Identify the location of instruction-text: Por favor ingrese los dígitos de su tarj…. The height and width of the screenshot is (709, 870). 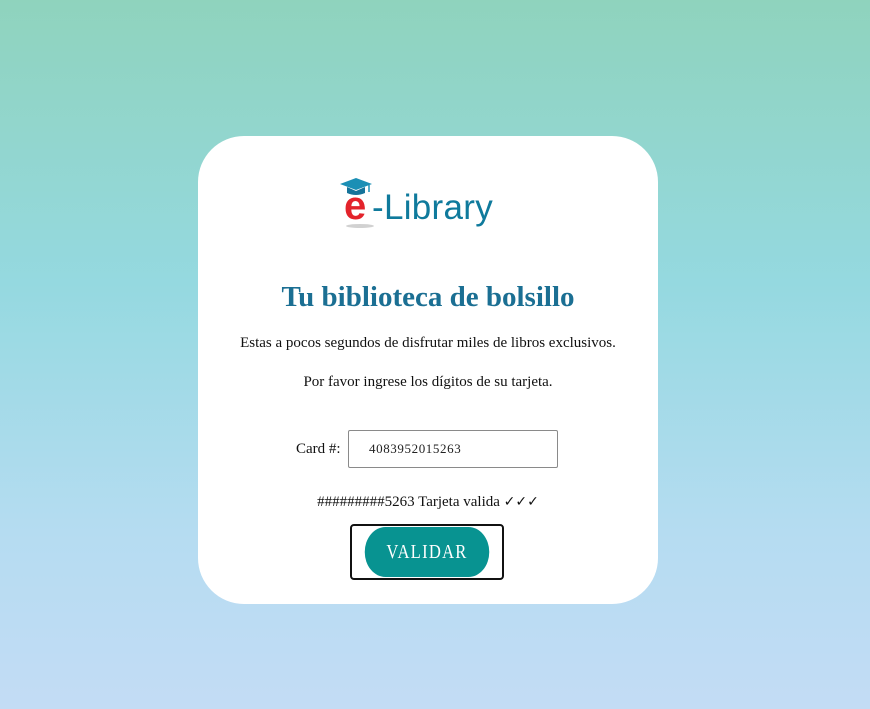
(428, 382).